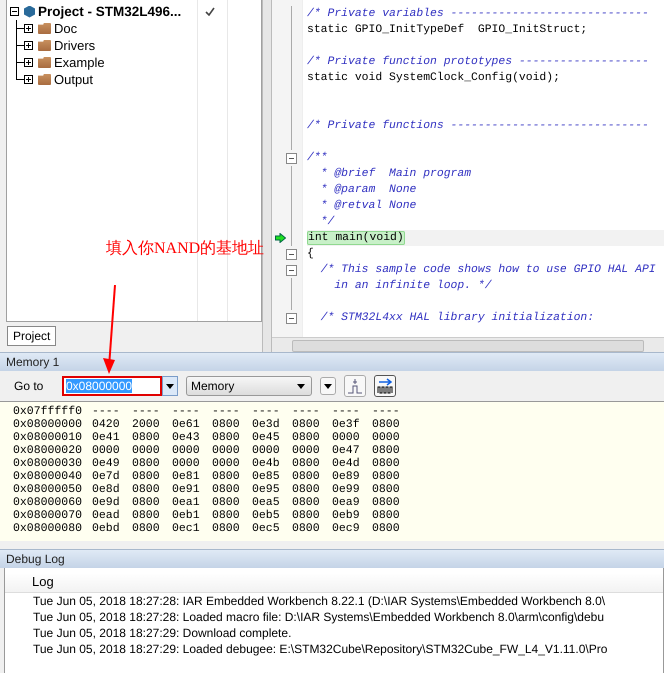 Image resolution: width=664 pixels, height=673 pixels. Describe the element at coordinates (106, 489) in the screenshot. I see `memory-value: 0e8d` at that location.